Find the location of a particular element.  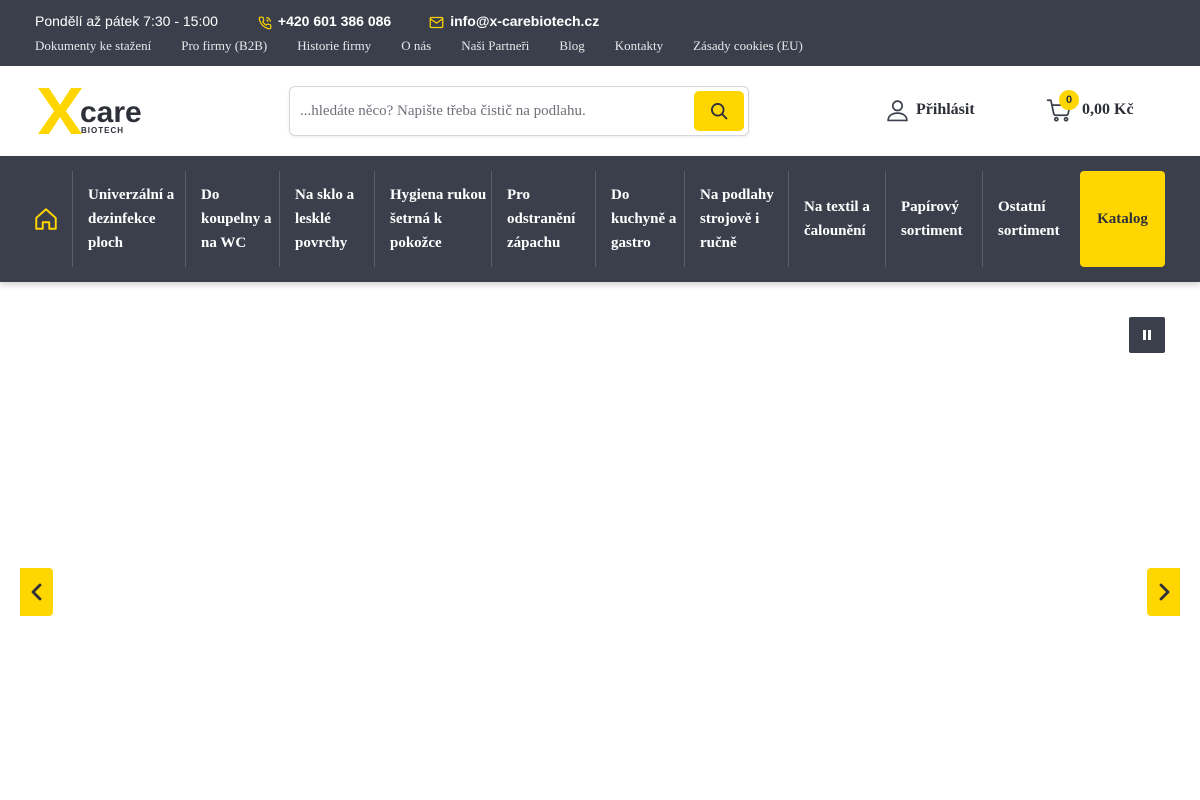

link-partners: Naši Partneři is located at coordinates (495, 46).